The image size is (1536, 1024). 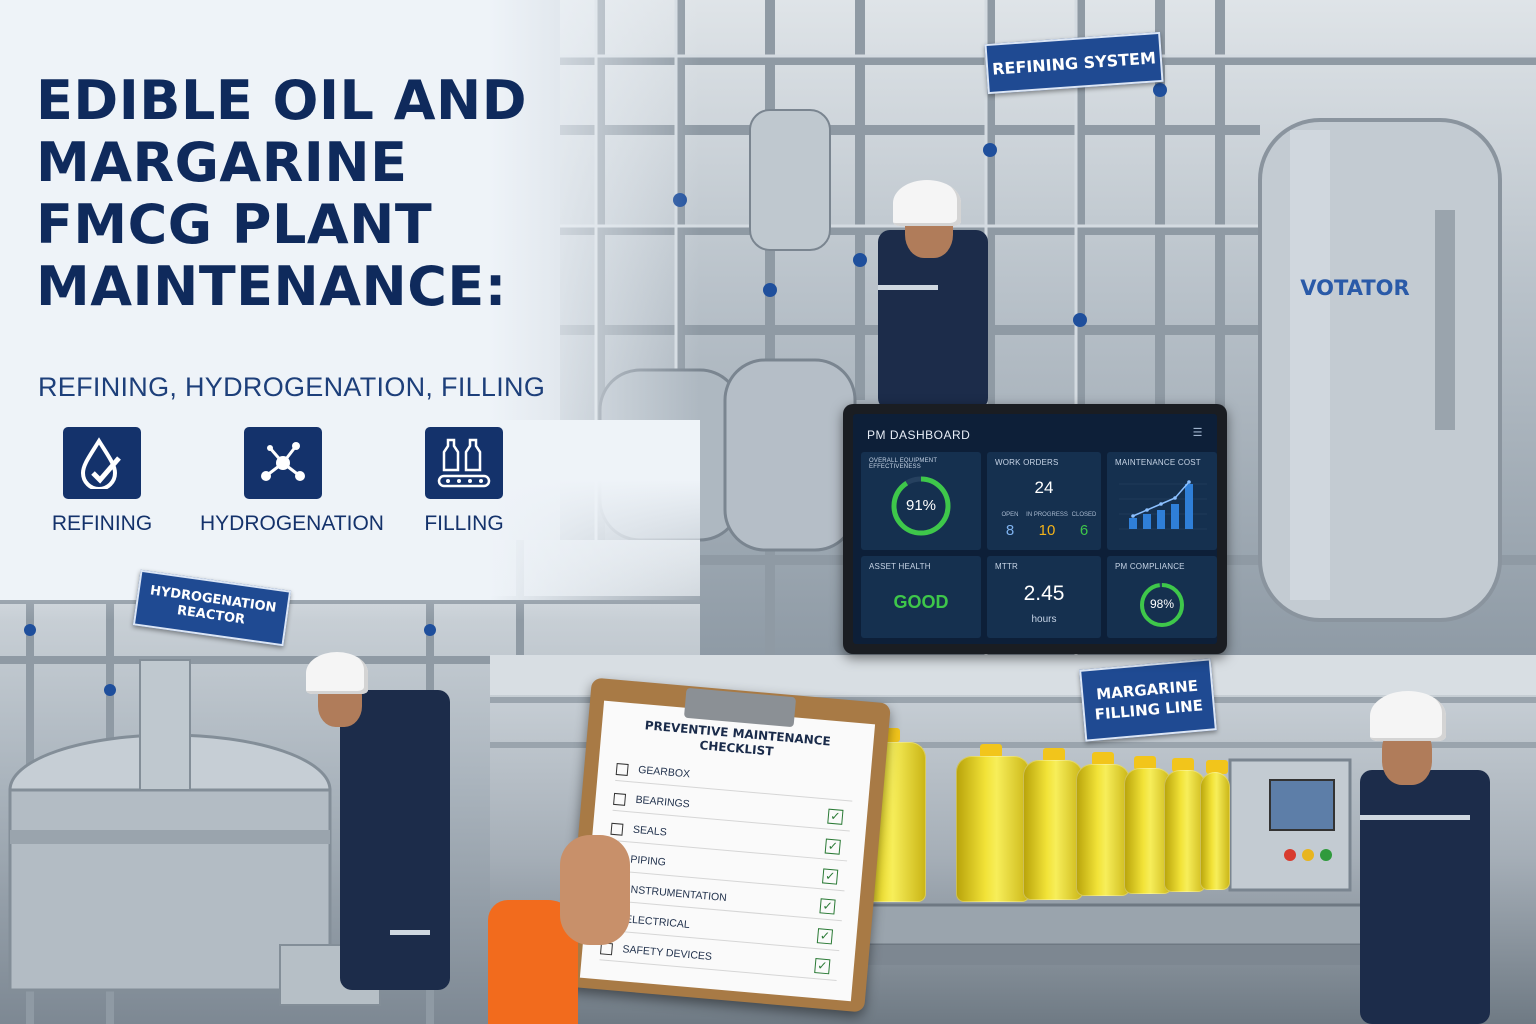 I want to click on oil-drop-check-icon, so click(x=102, y=463).